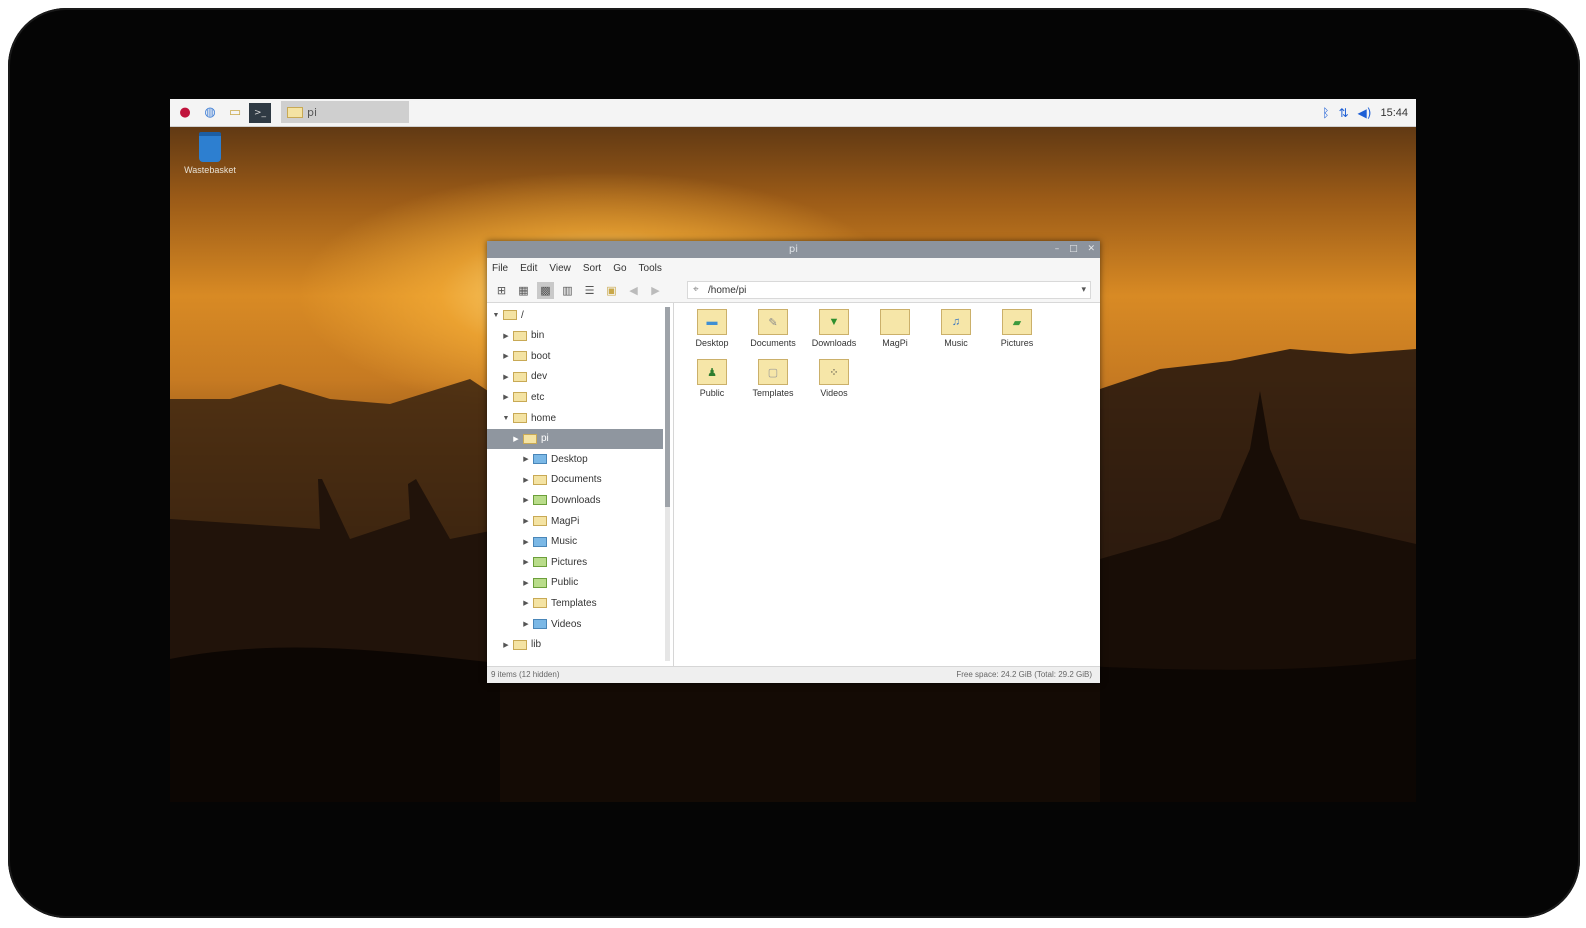  What do you see at coordinates (1083, 289) in the screenshot?
I see `chevron-down-icon: ▾` at bounding box center [1083, 289].